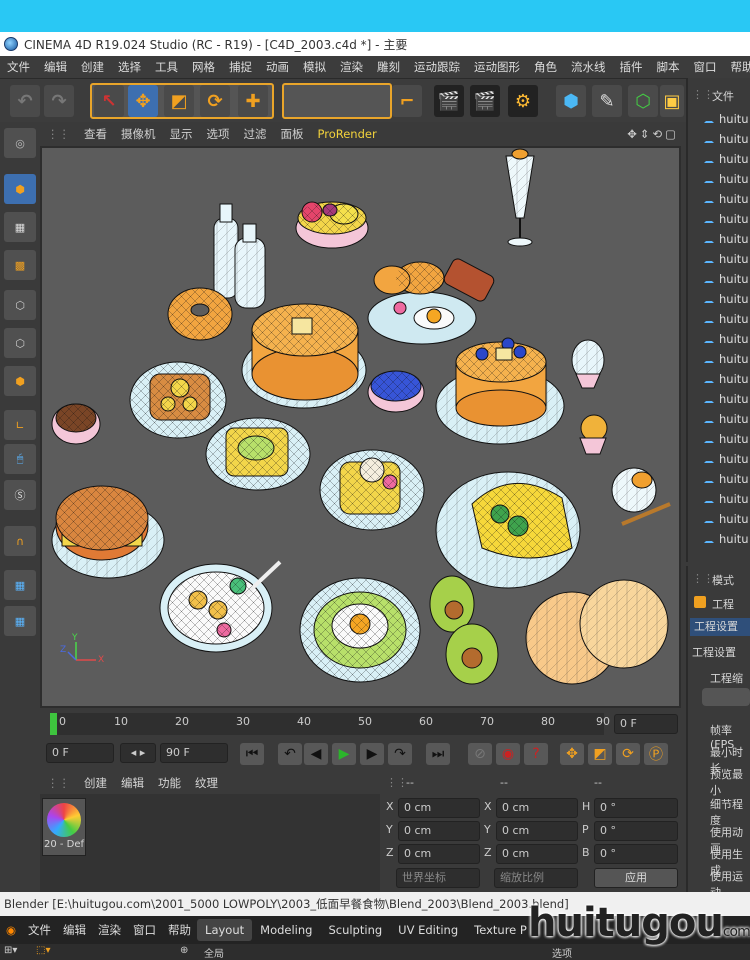 This screenshot has height=960, width=750. I want to click on previous-frame-icon: ◀, so click(316, 754).